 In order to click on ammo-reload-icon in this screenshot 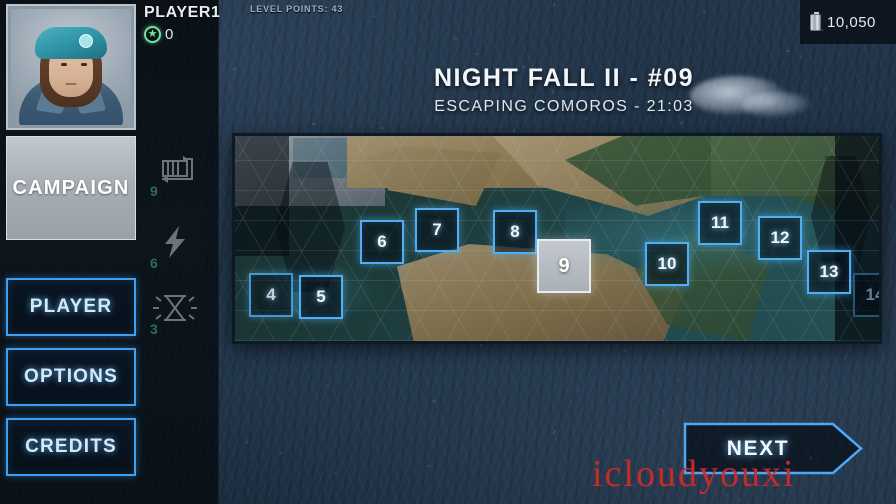, I will do `click(177, 169)`.